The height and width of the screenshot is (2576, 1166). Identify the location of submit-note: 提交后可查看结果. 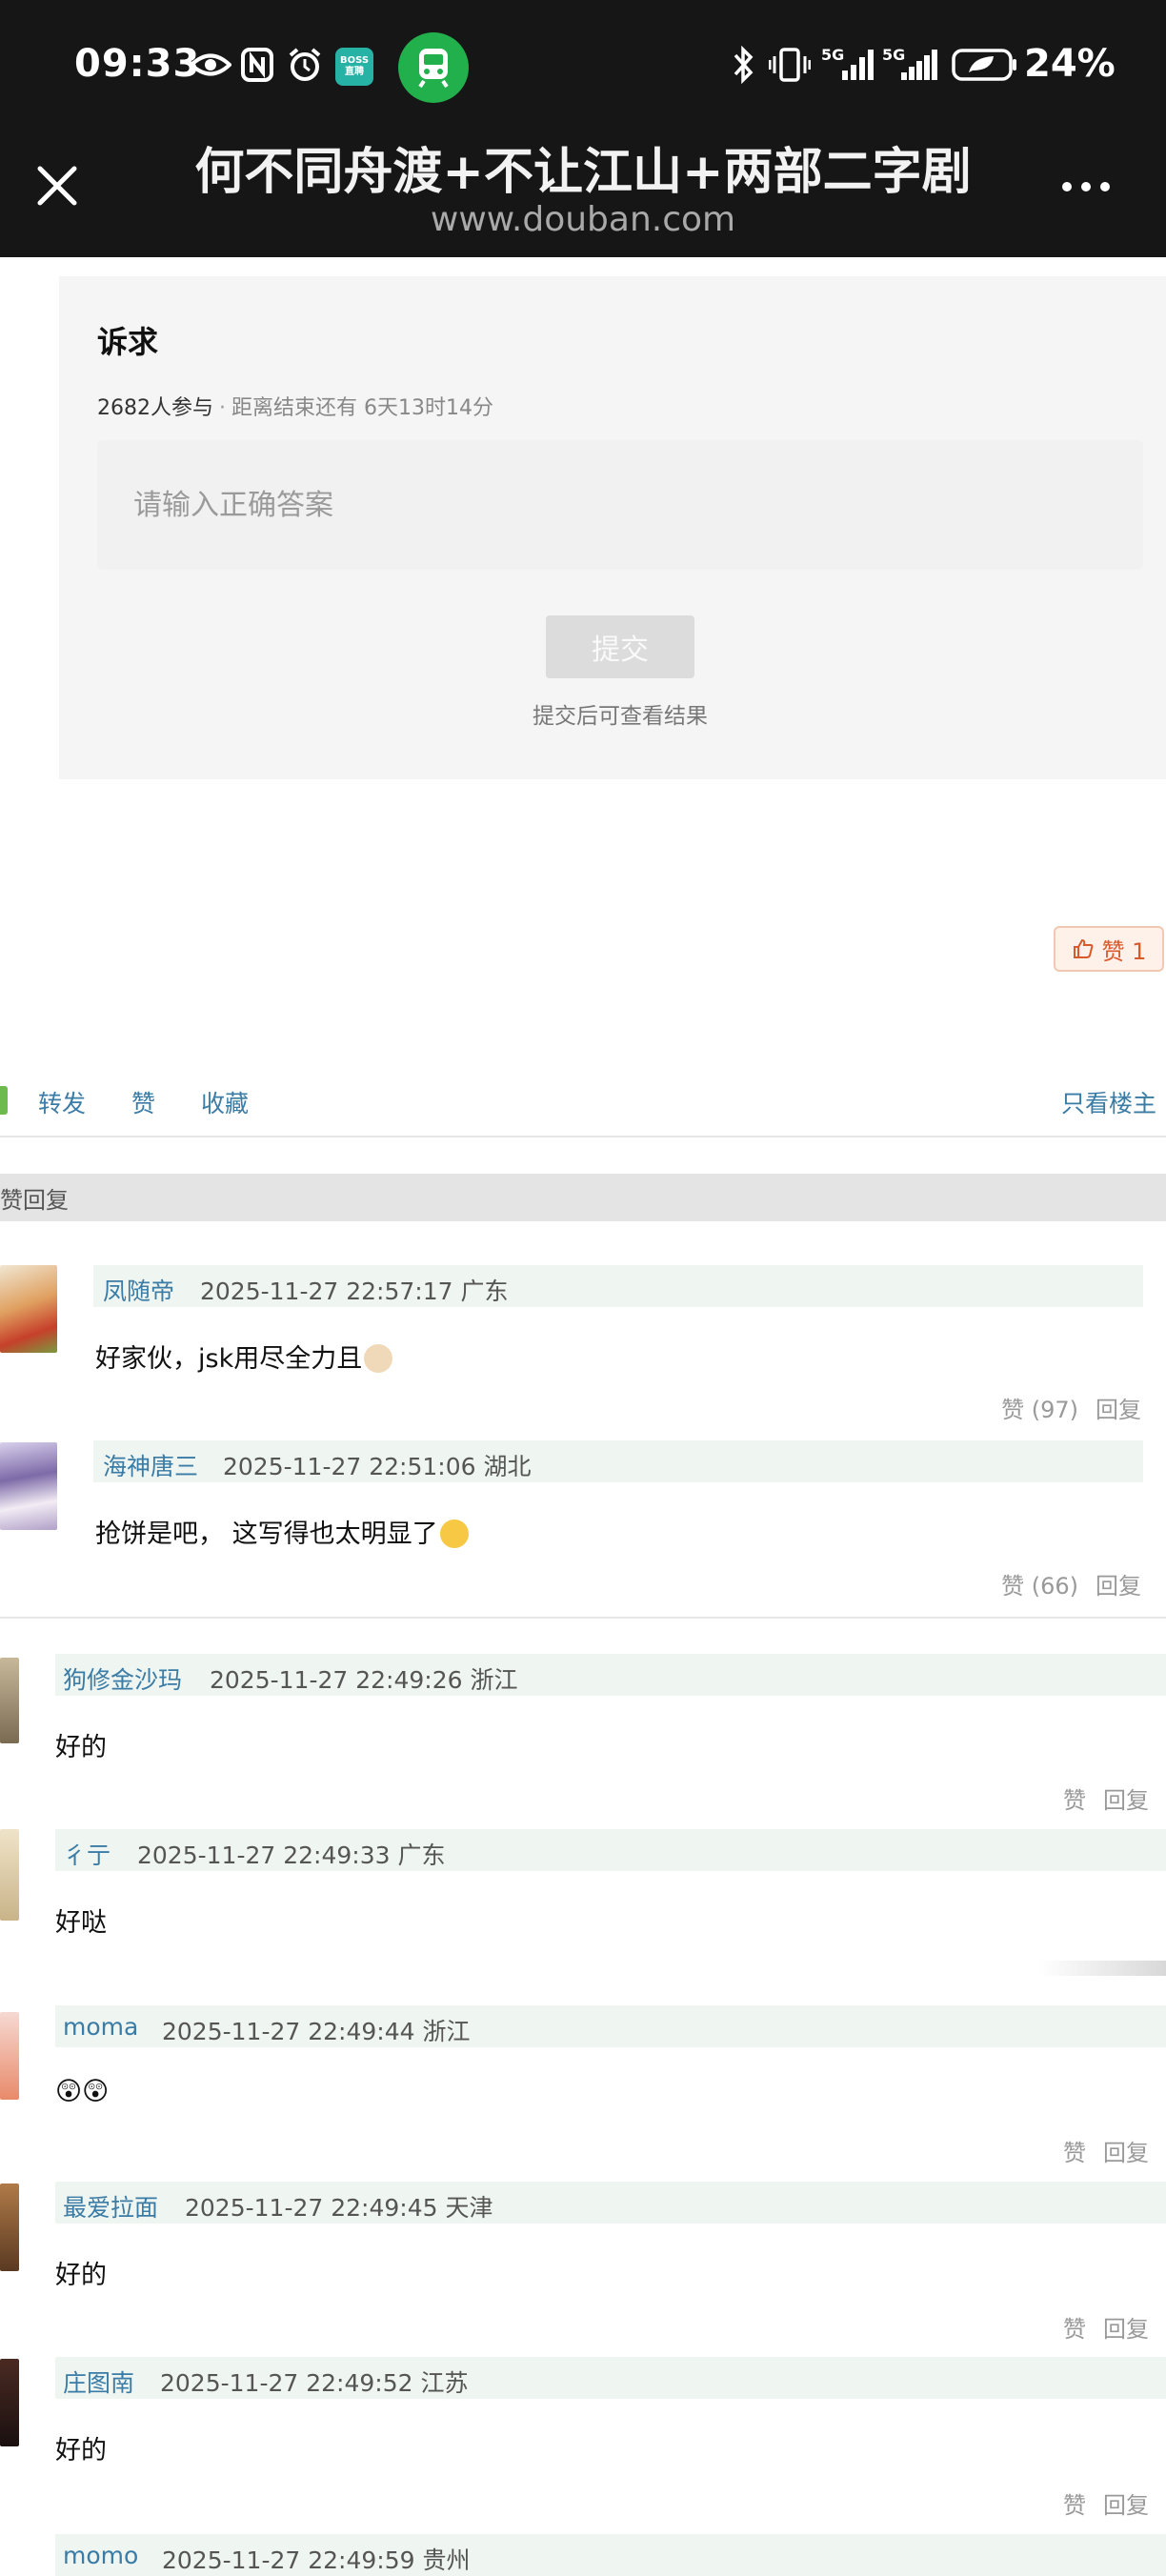
(620, 717).